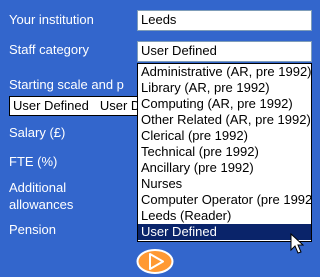 The image size is (320, 277). Describe the element at coordinates (224, 200) in the screenshot. I see `dropdown-option: Computer Operator (pre 1992)` at that location.